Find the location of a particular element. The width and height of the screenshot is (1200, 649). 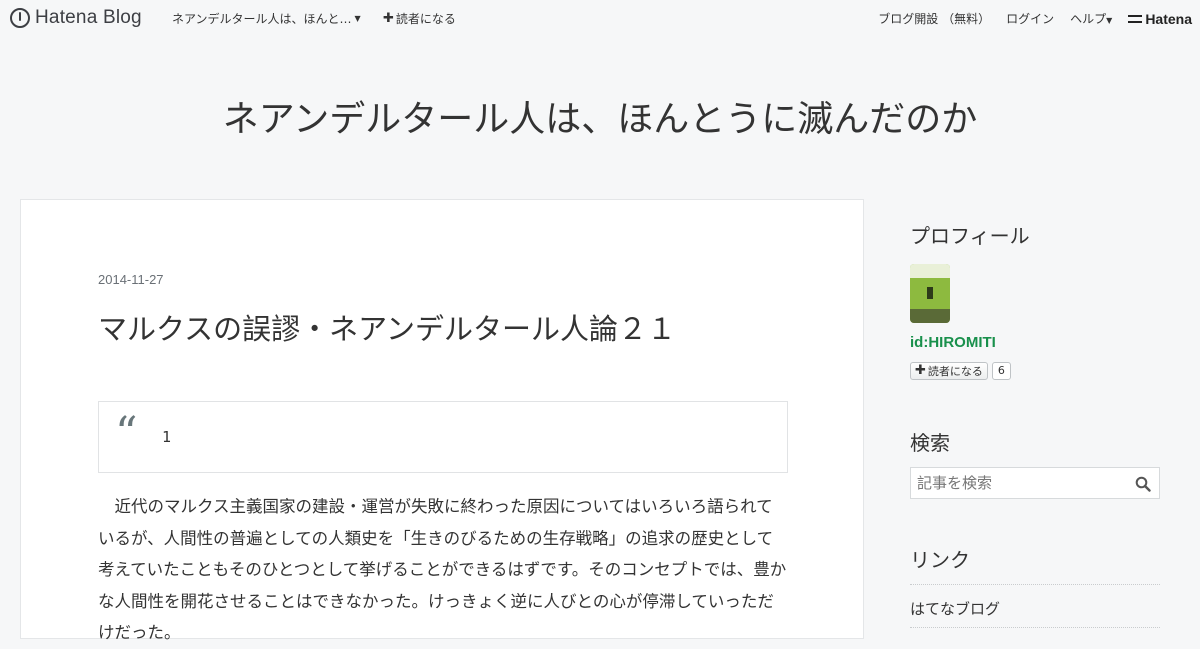

link-hatena-blog: はてなブログ is located at coordinates (955, 608).